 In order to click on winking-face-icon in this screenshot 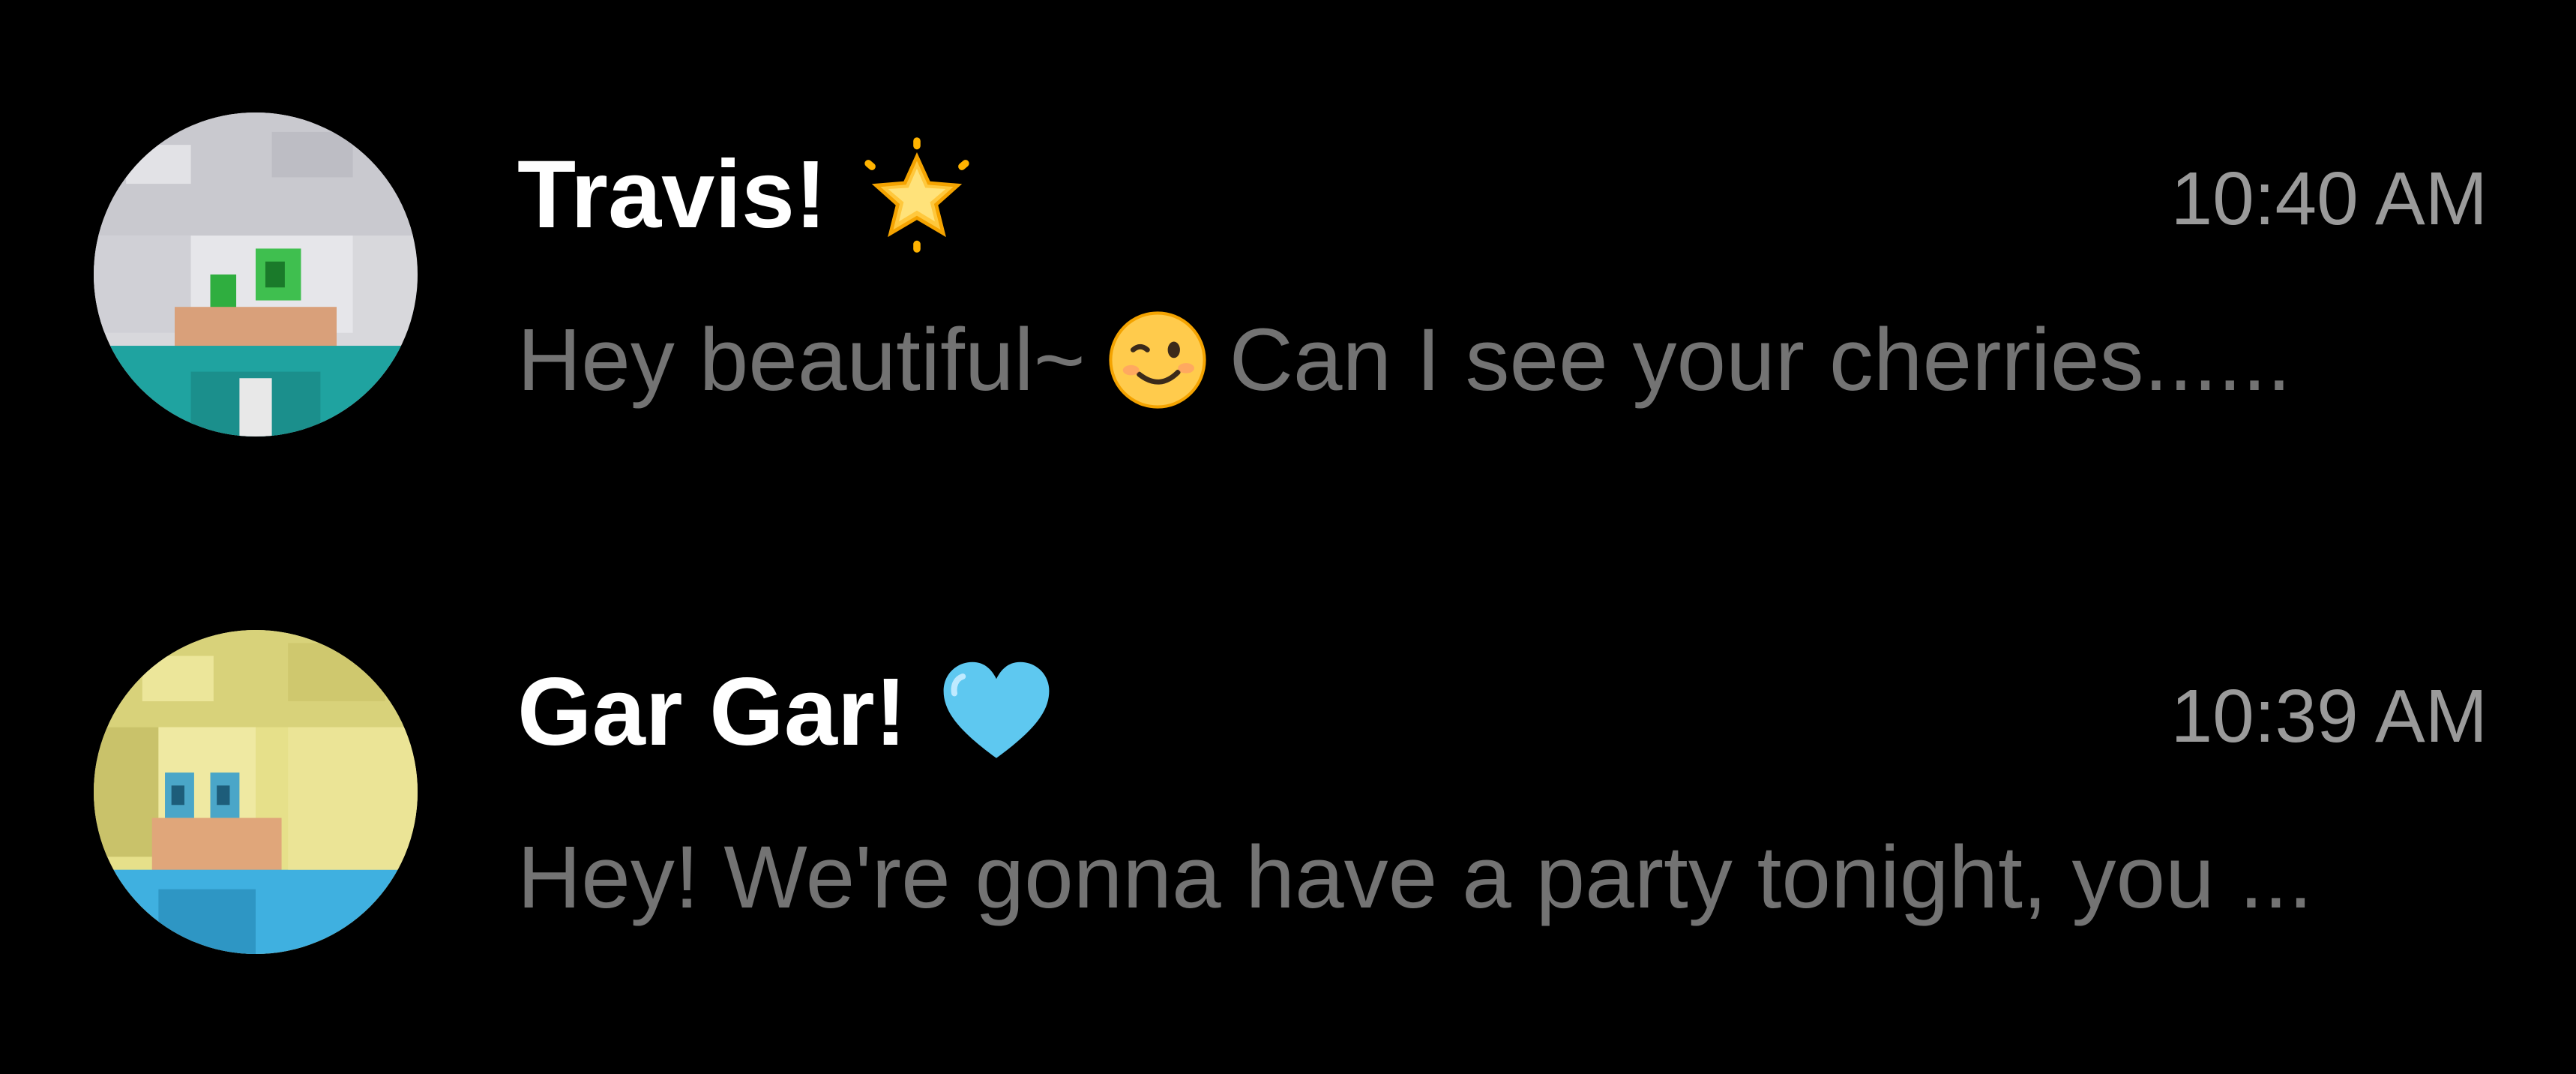, I will do `click(1158, 360)`.